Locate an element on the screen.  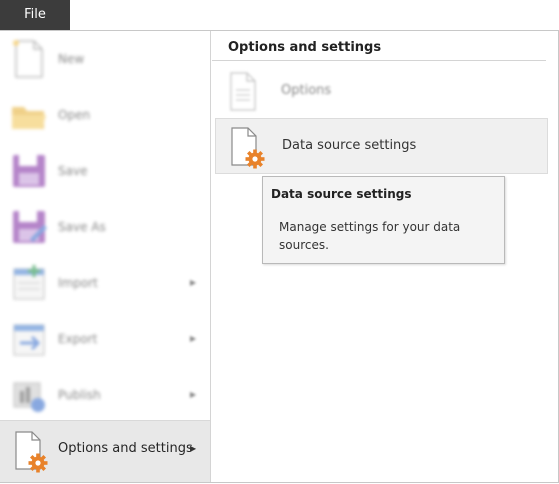
sidebar-item-publish: Publish ▶ is located at coordinates (105, 395).